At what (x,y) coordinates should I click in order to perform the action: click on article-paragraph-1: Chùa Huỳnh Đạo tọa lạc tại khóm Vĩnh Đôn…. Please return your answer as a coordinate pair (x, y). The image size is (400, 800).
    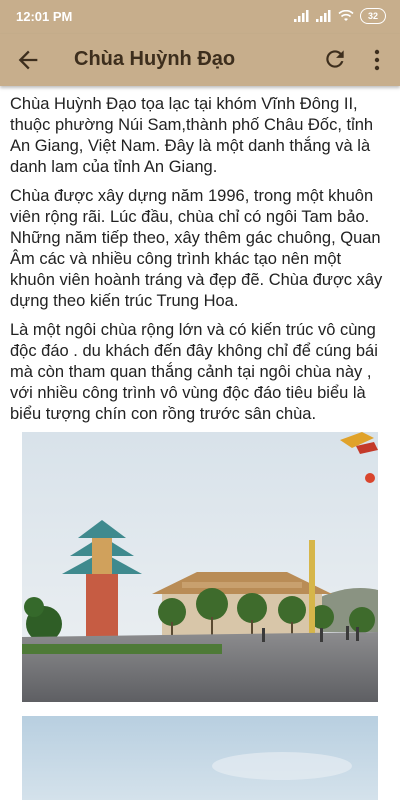
    Looking at the image, I should click on (192, 135).